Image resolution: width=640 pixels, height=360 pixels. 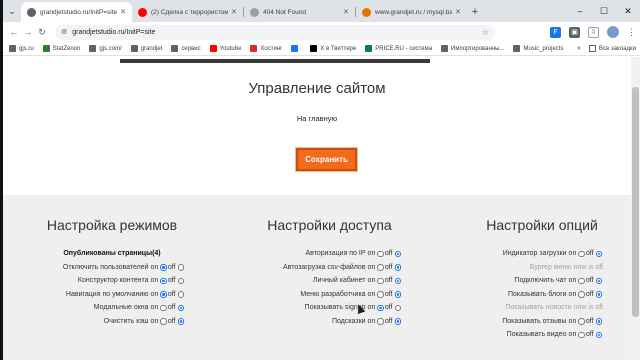 I want to click on setting-row: Модальные окна on off, so click(x=112, y=308).